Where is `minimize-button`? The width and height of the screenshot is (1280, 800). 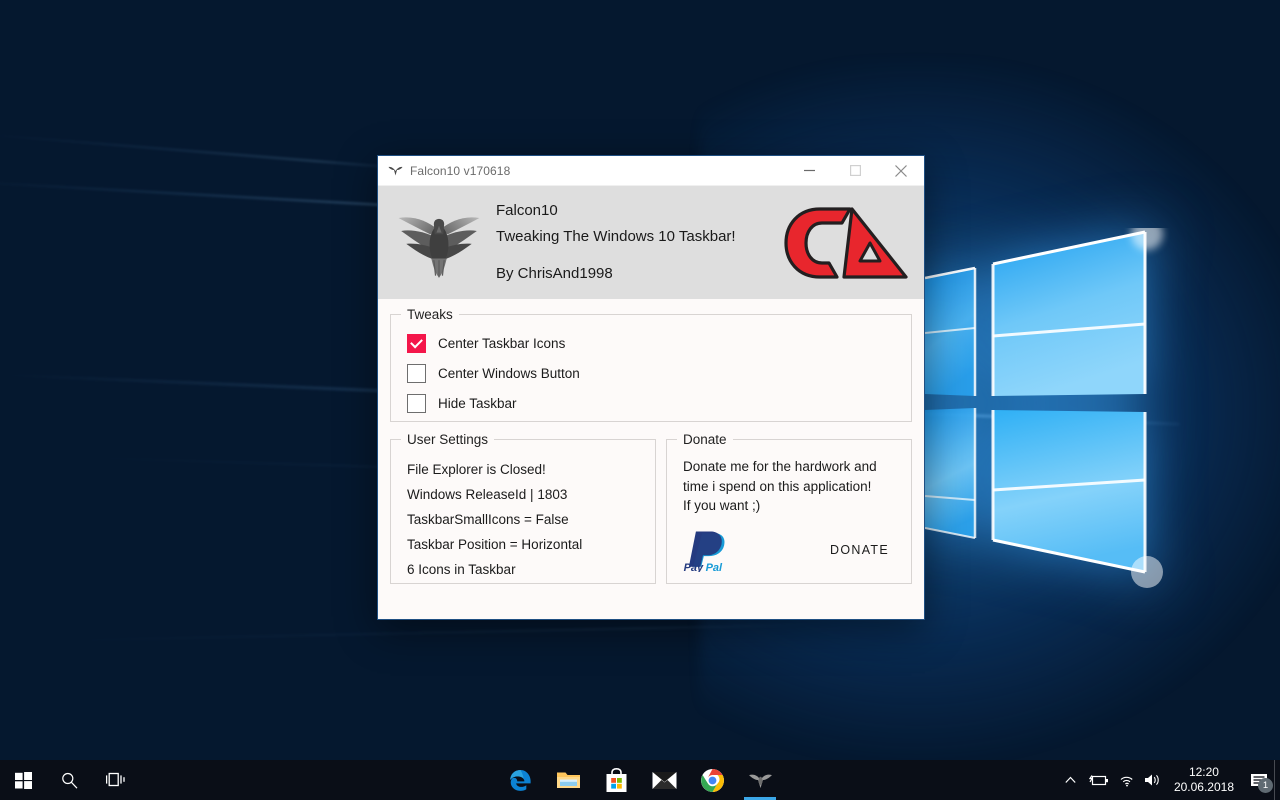
minimize-button is located at coordinates (809, 171).